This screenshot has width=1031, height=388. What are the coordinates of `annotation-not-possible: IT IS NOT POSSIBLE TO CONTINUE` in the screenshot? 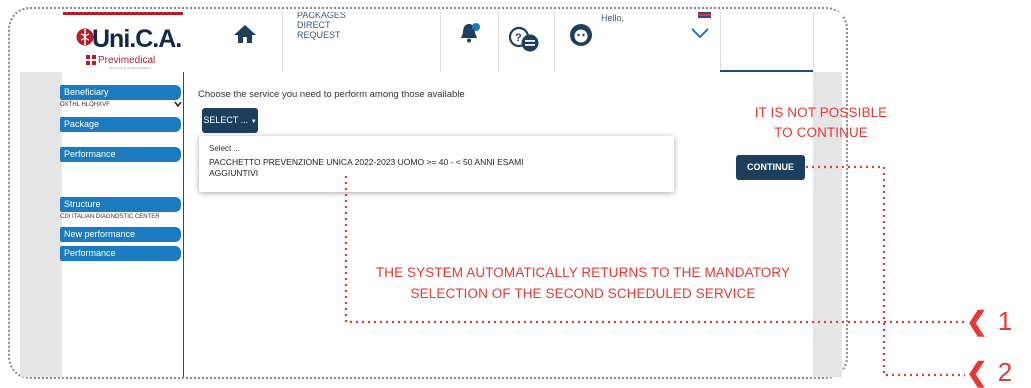 It's located at (821, 122).